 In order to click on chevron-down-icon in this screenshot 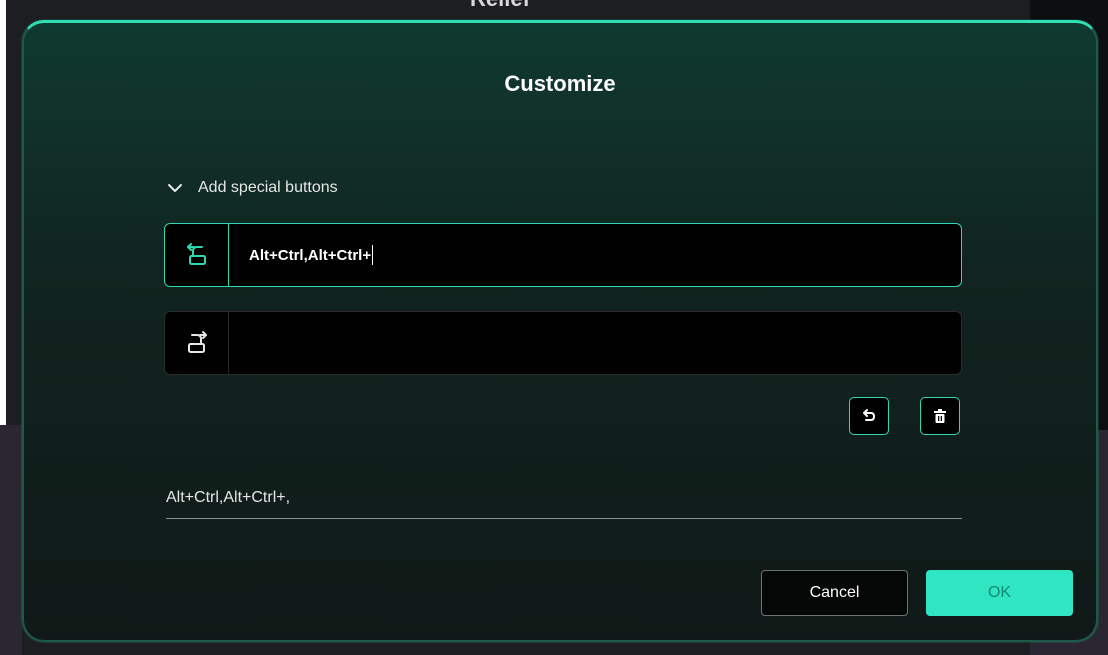, I will do `click(175, 188)`.